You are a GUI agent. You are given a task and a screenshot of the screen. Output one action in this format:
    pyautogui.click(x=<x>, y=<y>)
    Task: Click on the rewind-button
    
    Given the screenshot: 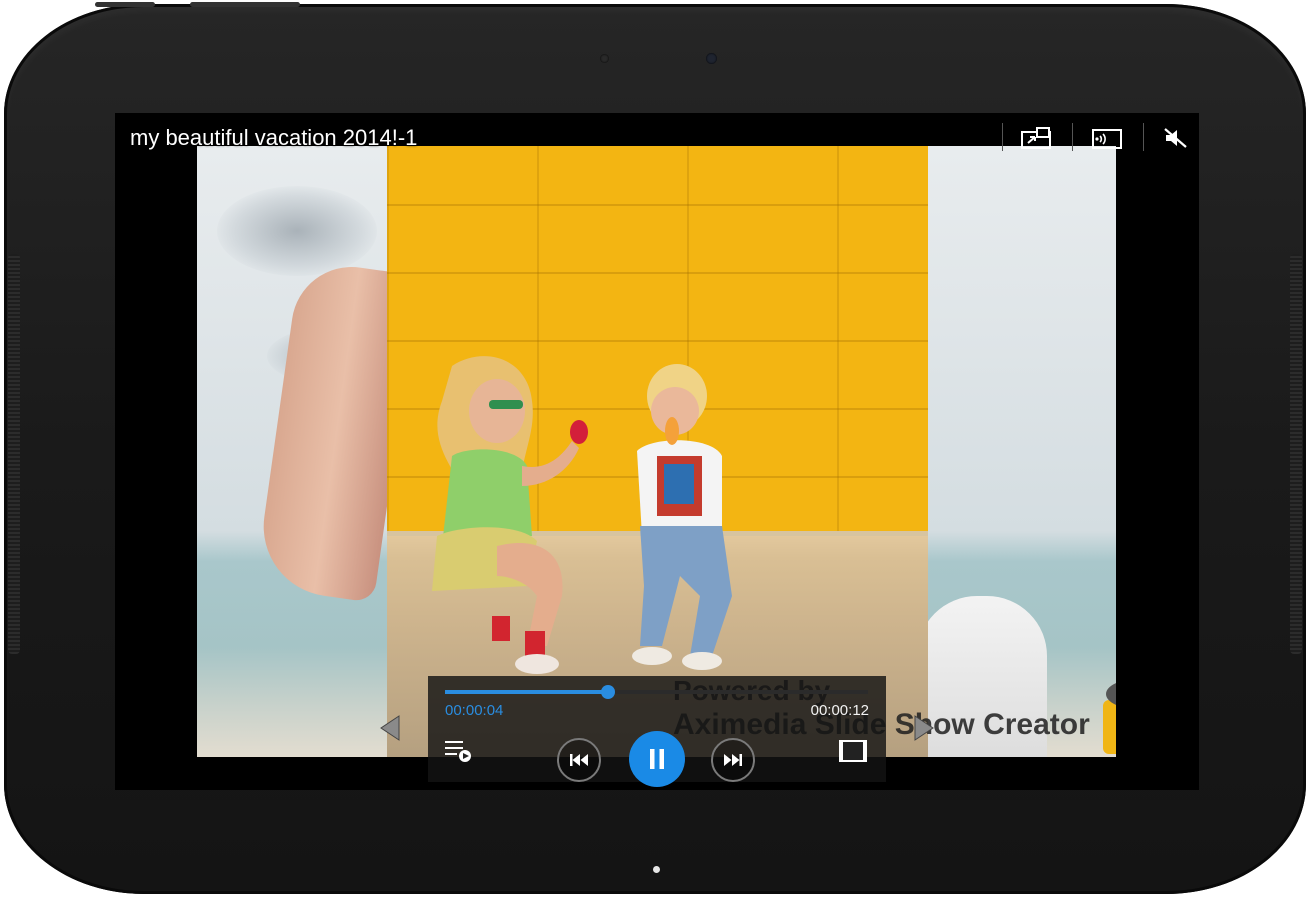 What is the action you would take?
    pyautogui.click(x=579, y=760)
    